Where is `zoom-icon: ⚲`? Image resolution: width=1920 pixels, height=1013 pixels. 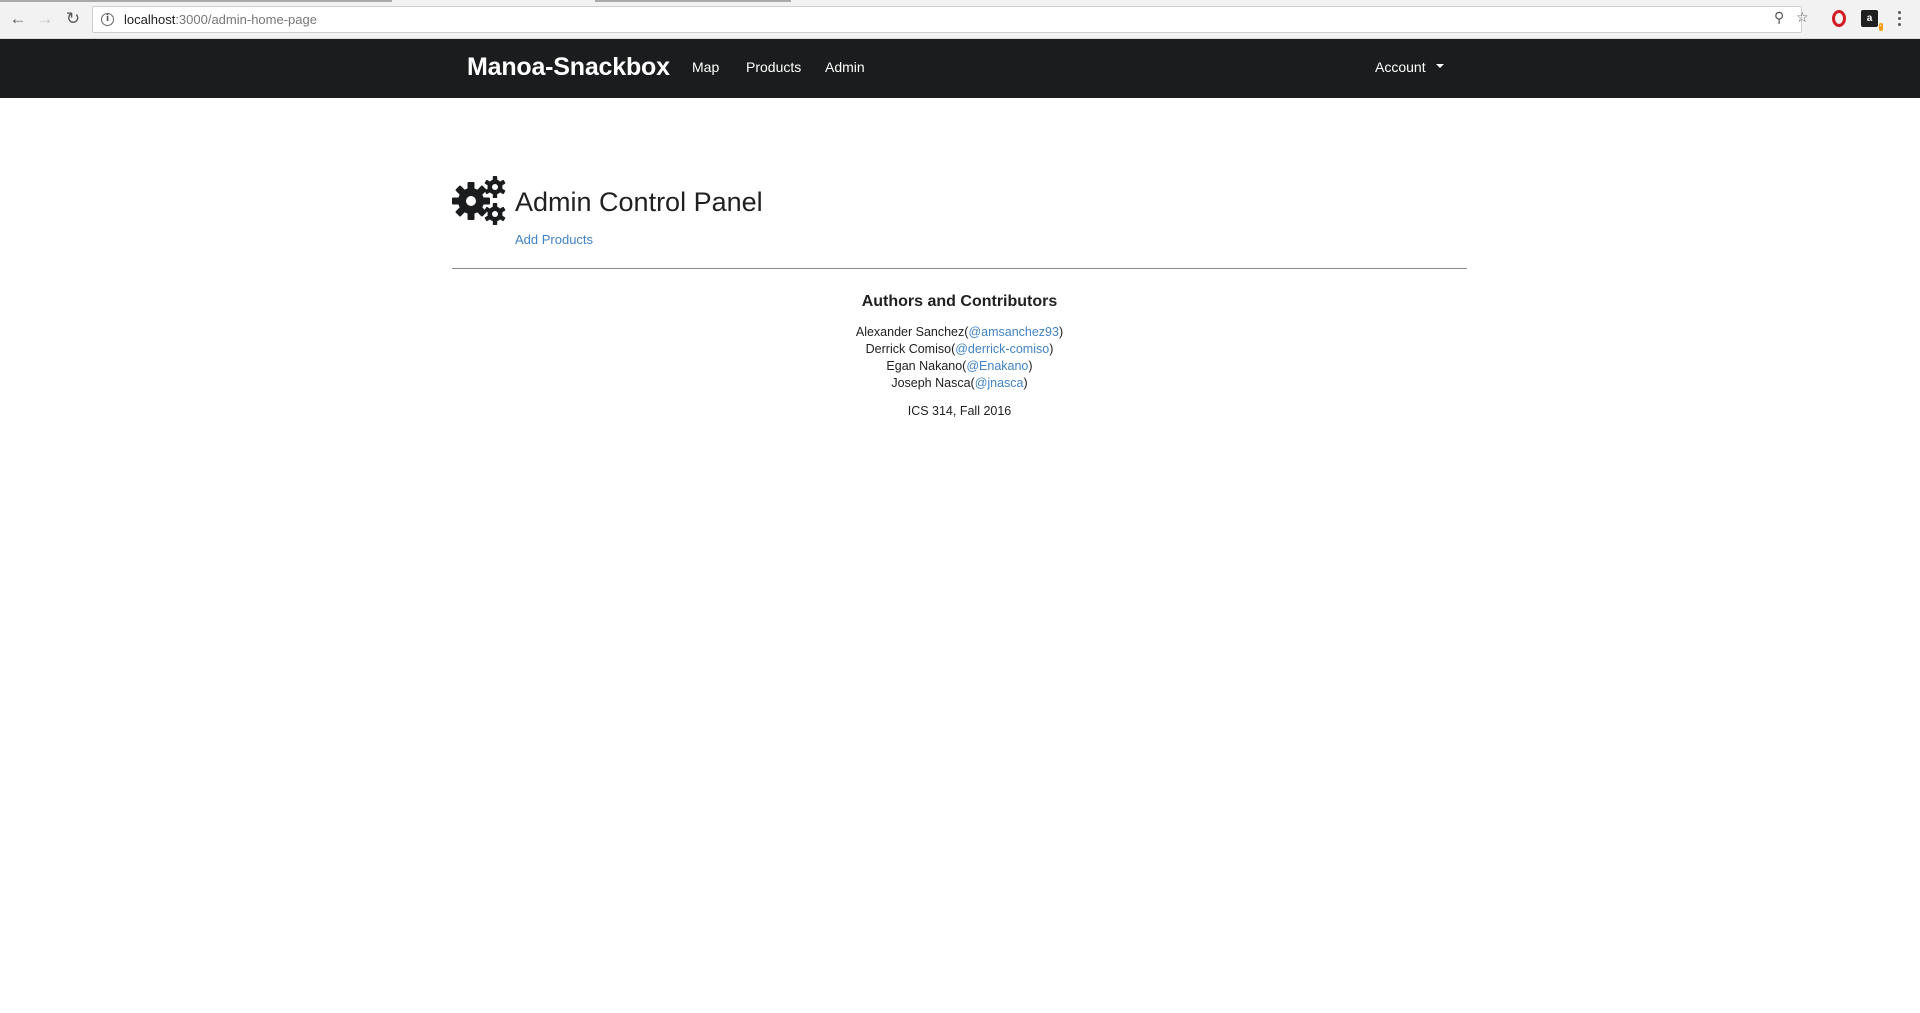 zoom-icon: ⚲ is located at coordinates (1779, 18).